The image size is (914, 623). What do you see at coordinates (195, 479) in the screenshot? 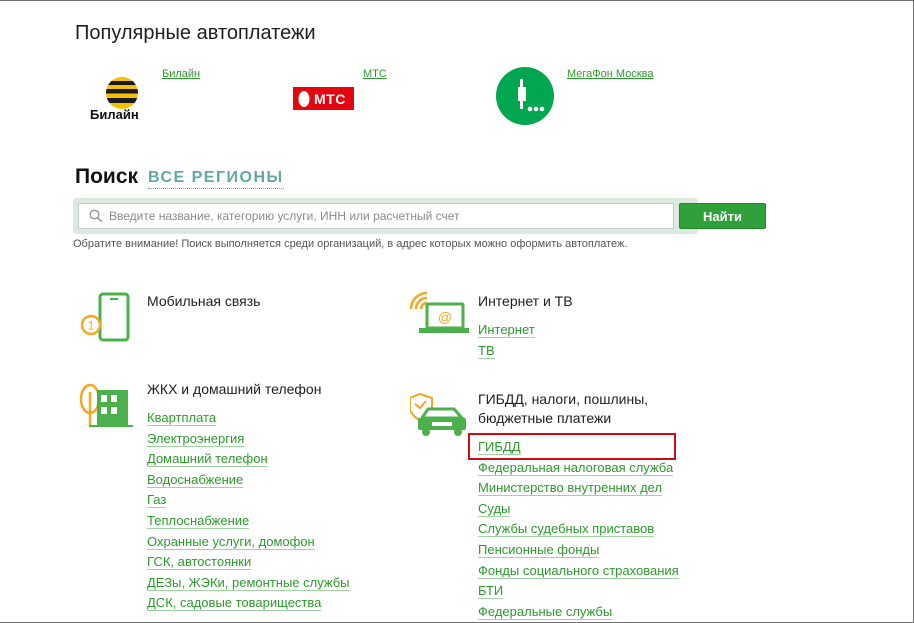
I see `link-water: Водоснабжение` at bounding box center [195, 479].